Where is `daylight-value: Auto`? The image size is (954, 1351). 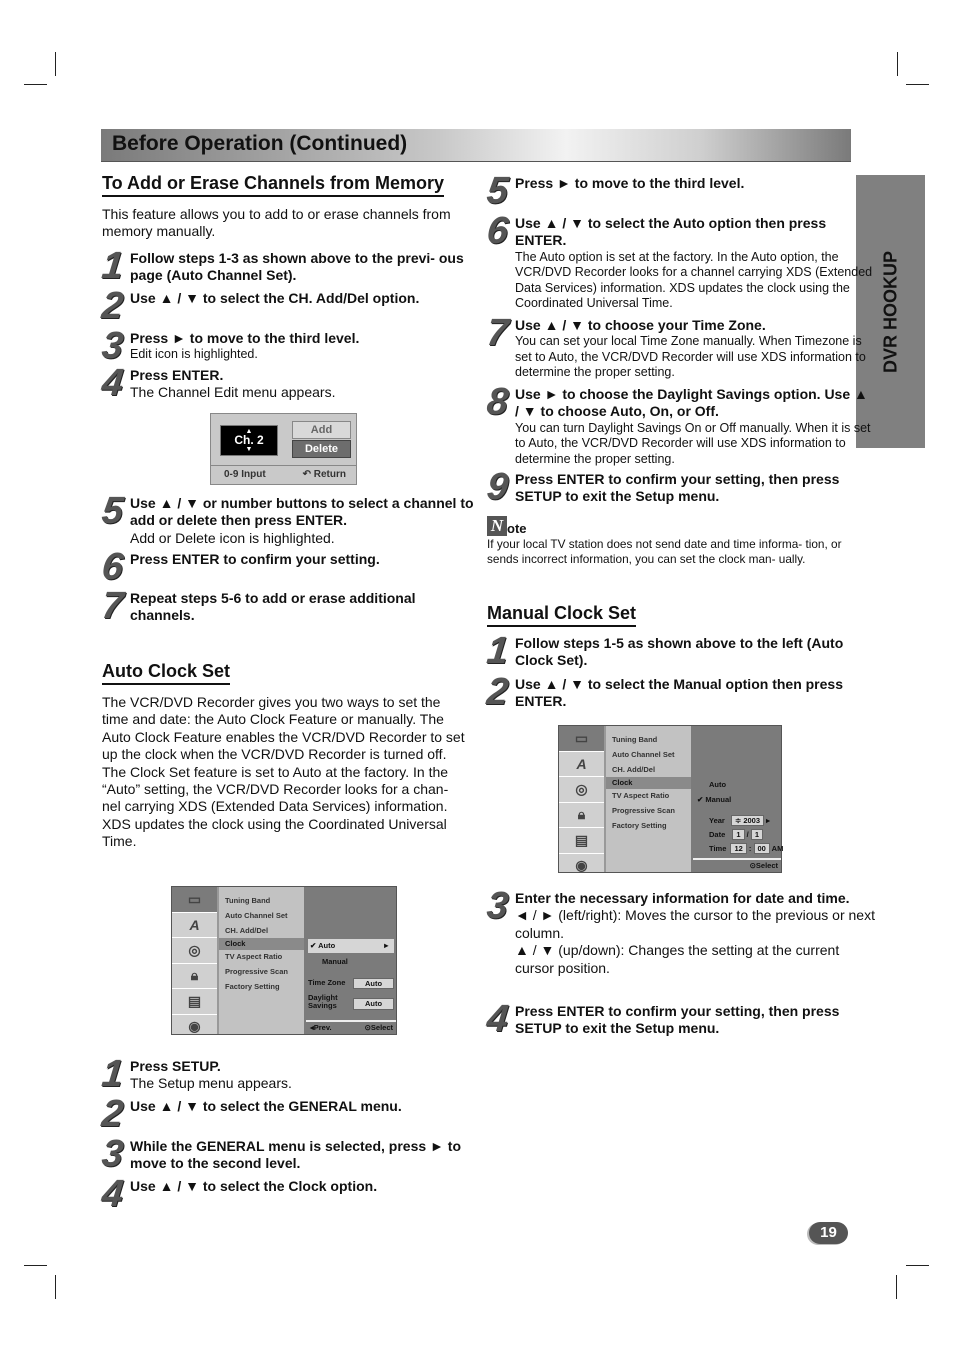
daylight-value: Auto is located at coordinates (373, 1004).